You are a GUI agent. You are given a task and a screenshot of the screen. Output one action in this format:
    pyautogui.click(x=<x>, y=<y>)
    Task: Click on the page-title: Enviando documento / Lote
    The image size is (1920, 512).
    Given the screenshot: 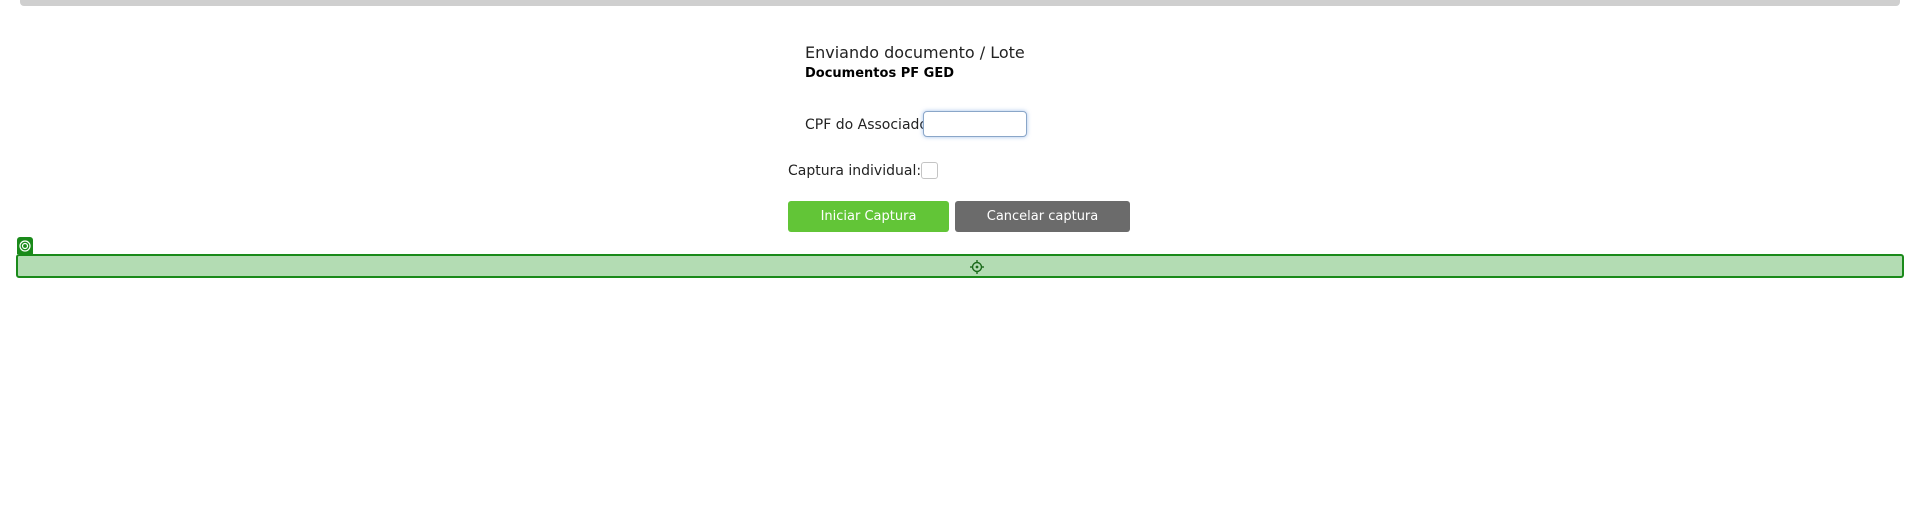 What is the action you would take?
    pyautogui.click(x=915, y=52)
    